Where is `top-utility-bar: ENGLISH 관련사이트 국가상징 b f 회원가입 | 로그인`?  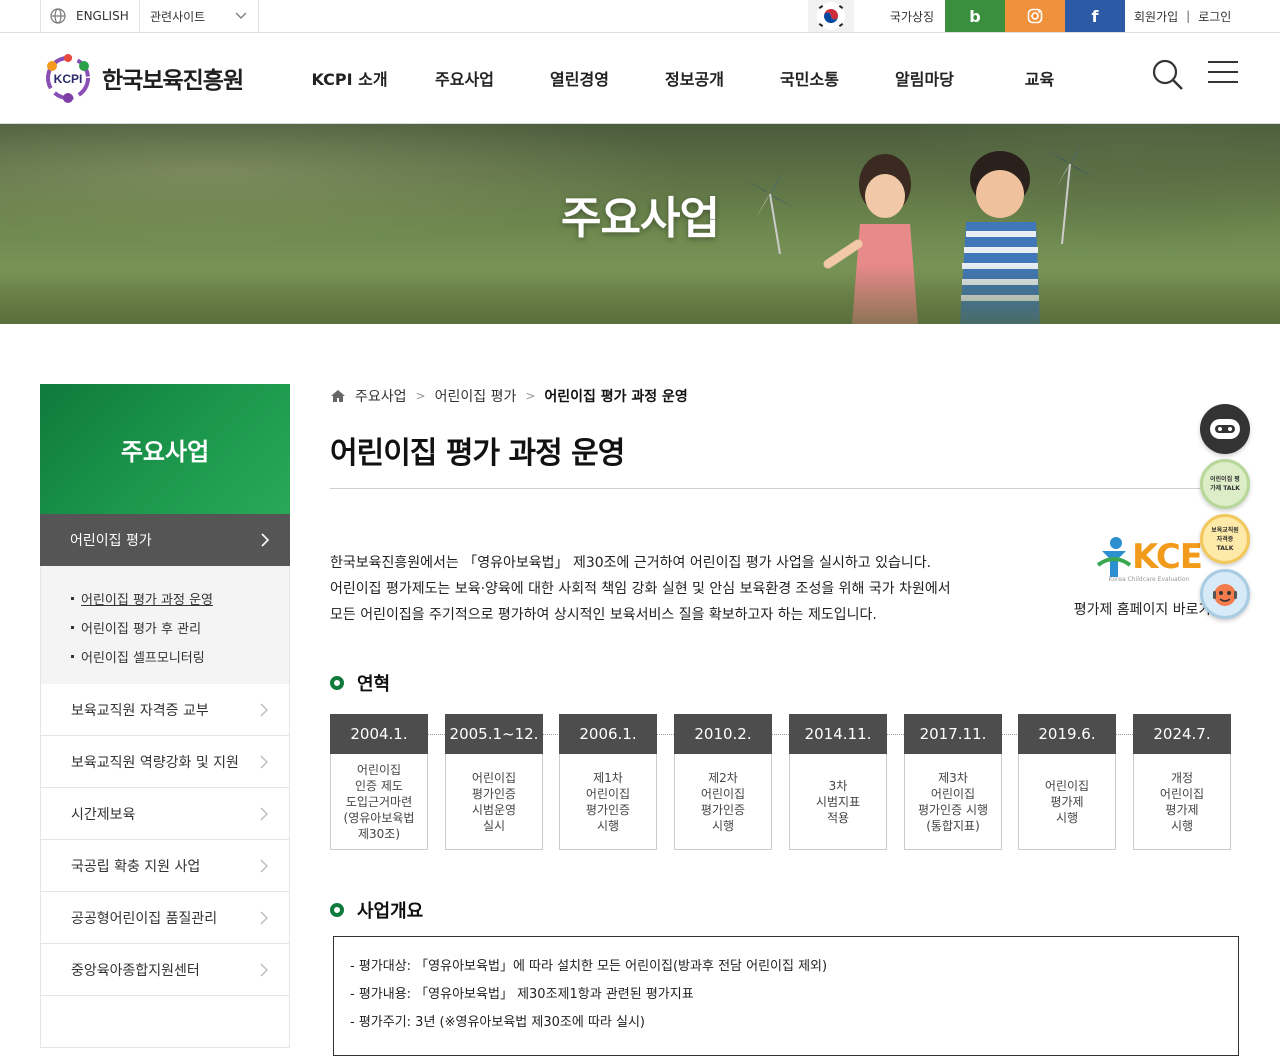
top-utility-bar: ENGLISH 관련사이트 국가상징 b f 회원가입 | 로그인 is located at coordinates (640, 16).